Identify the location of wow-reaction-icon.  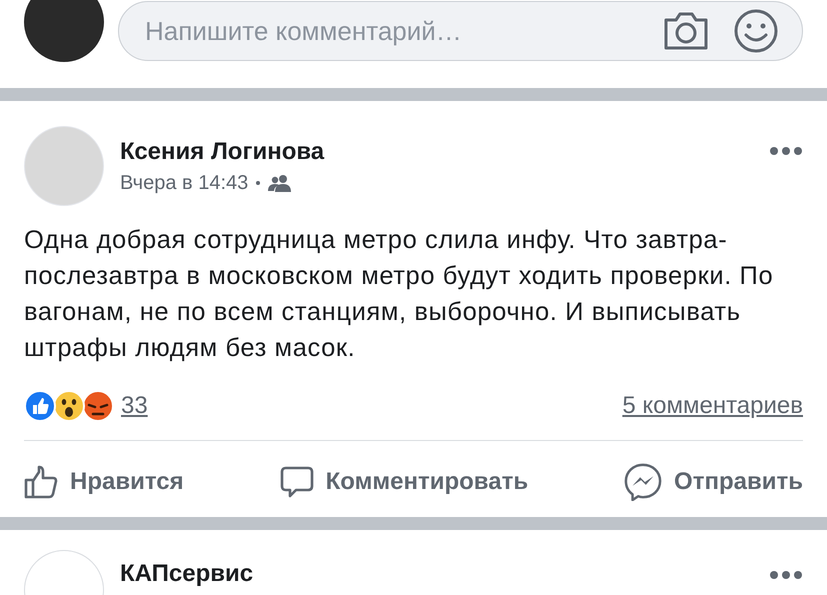
(69, 406).